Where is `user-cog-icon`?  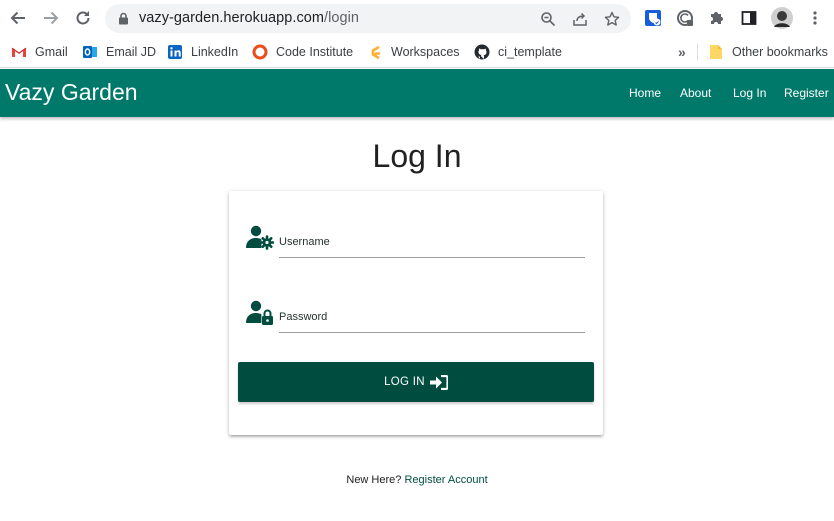
user-cog-icon is located at coordinates (260, 237).